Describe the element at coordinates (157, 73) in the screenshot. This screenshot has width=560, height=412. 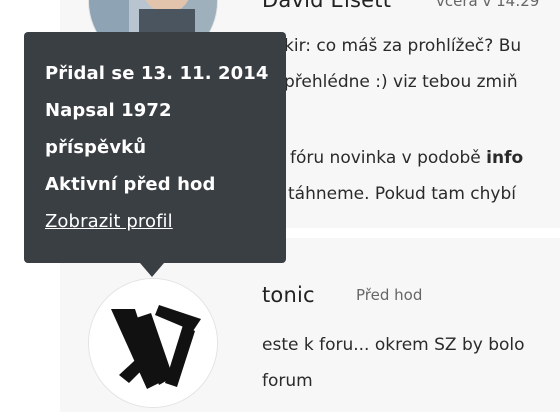
I see `joined-date: Přidal se 13. 11. 2014` at that location.